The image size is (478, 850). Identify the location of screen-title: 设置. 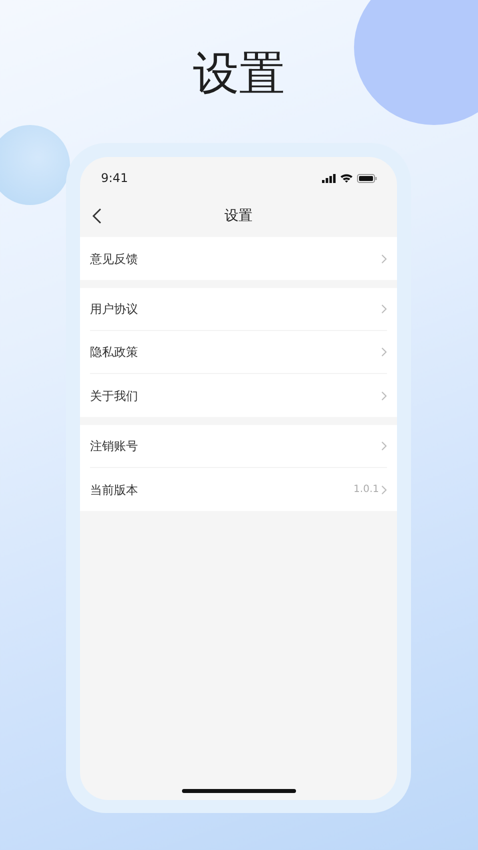
(238, 216).